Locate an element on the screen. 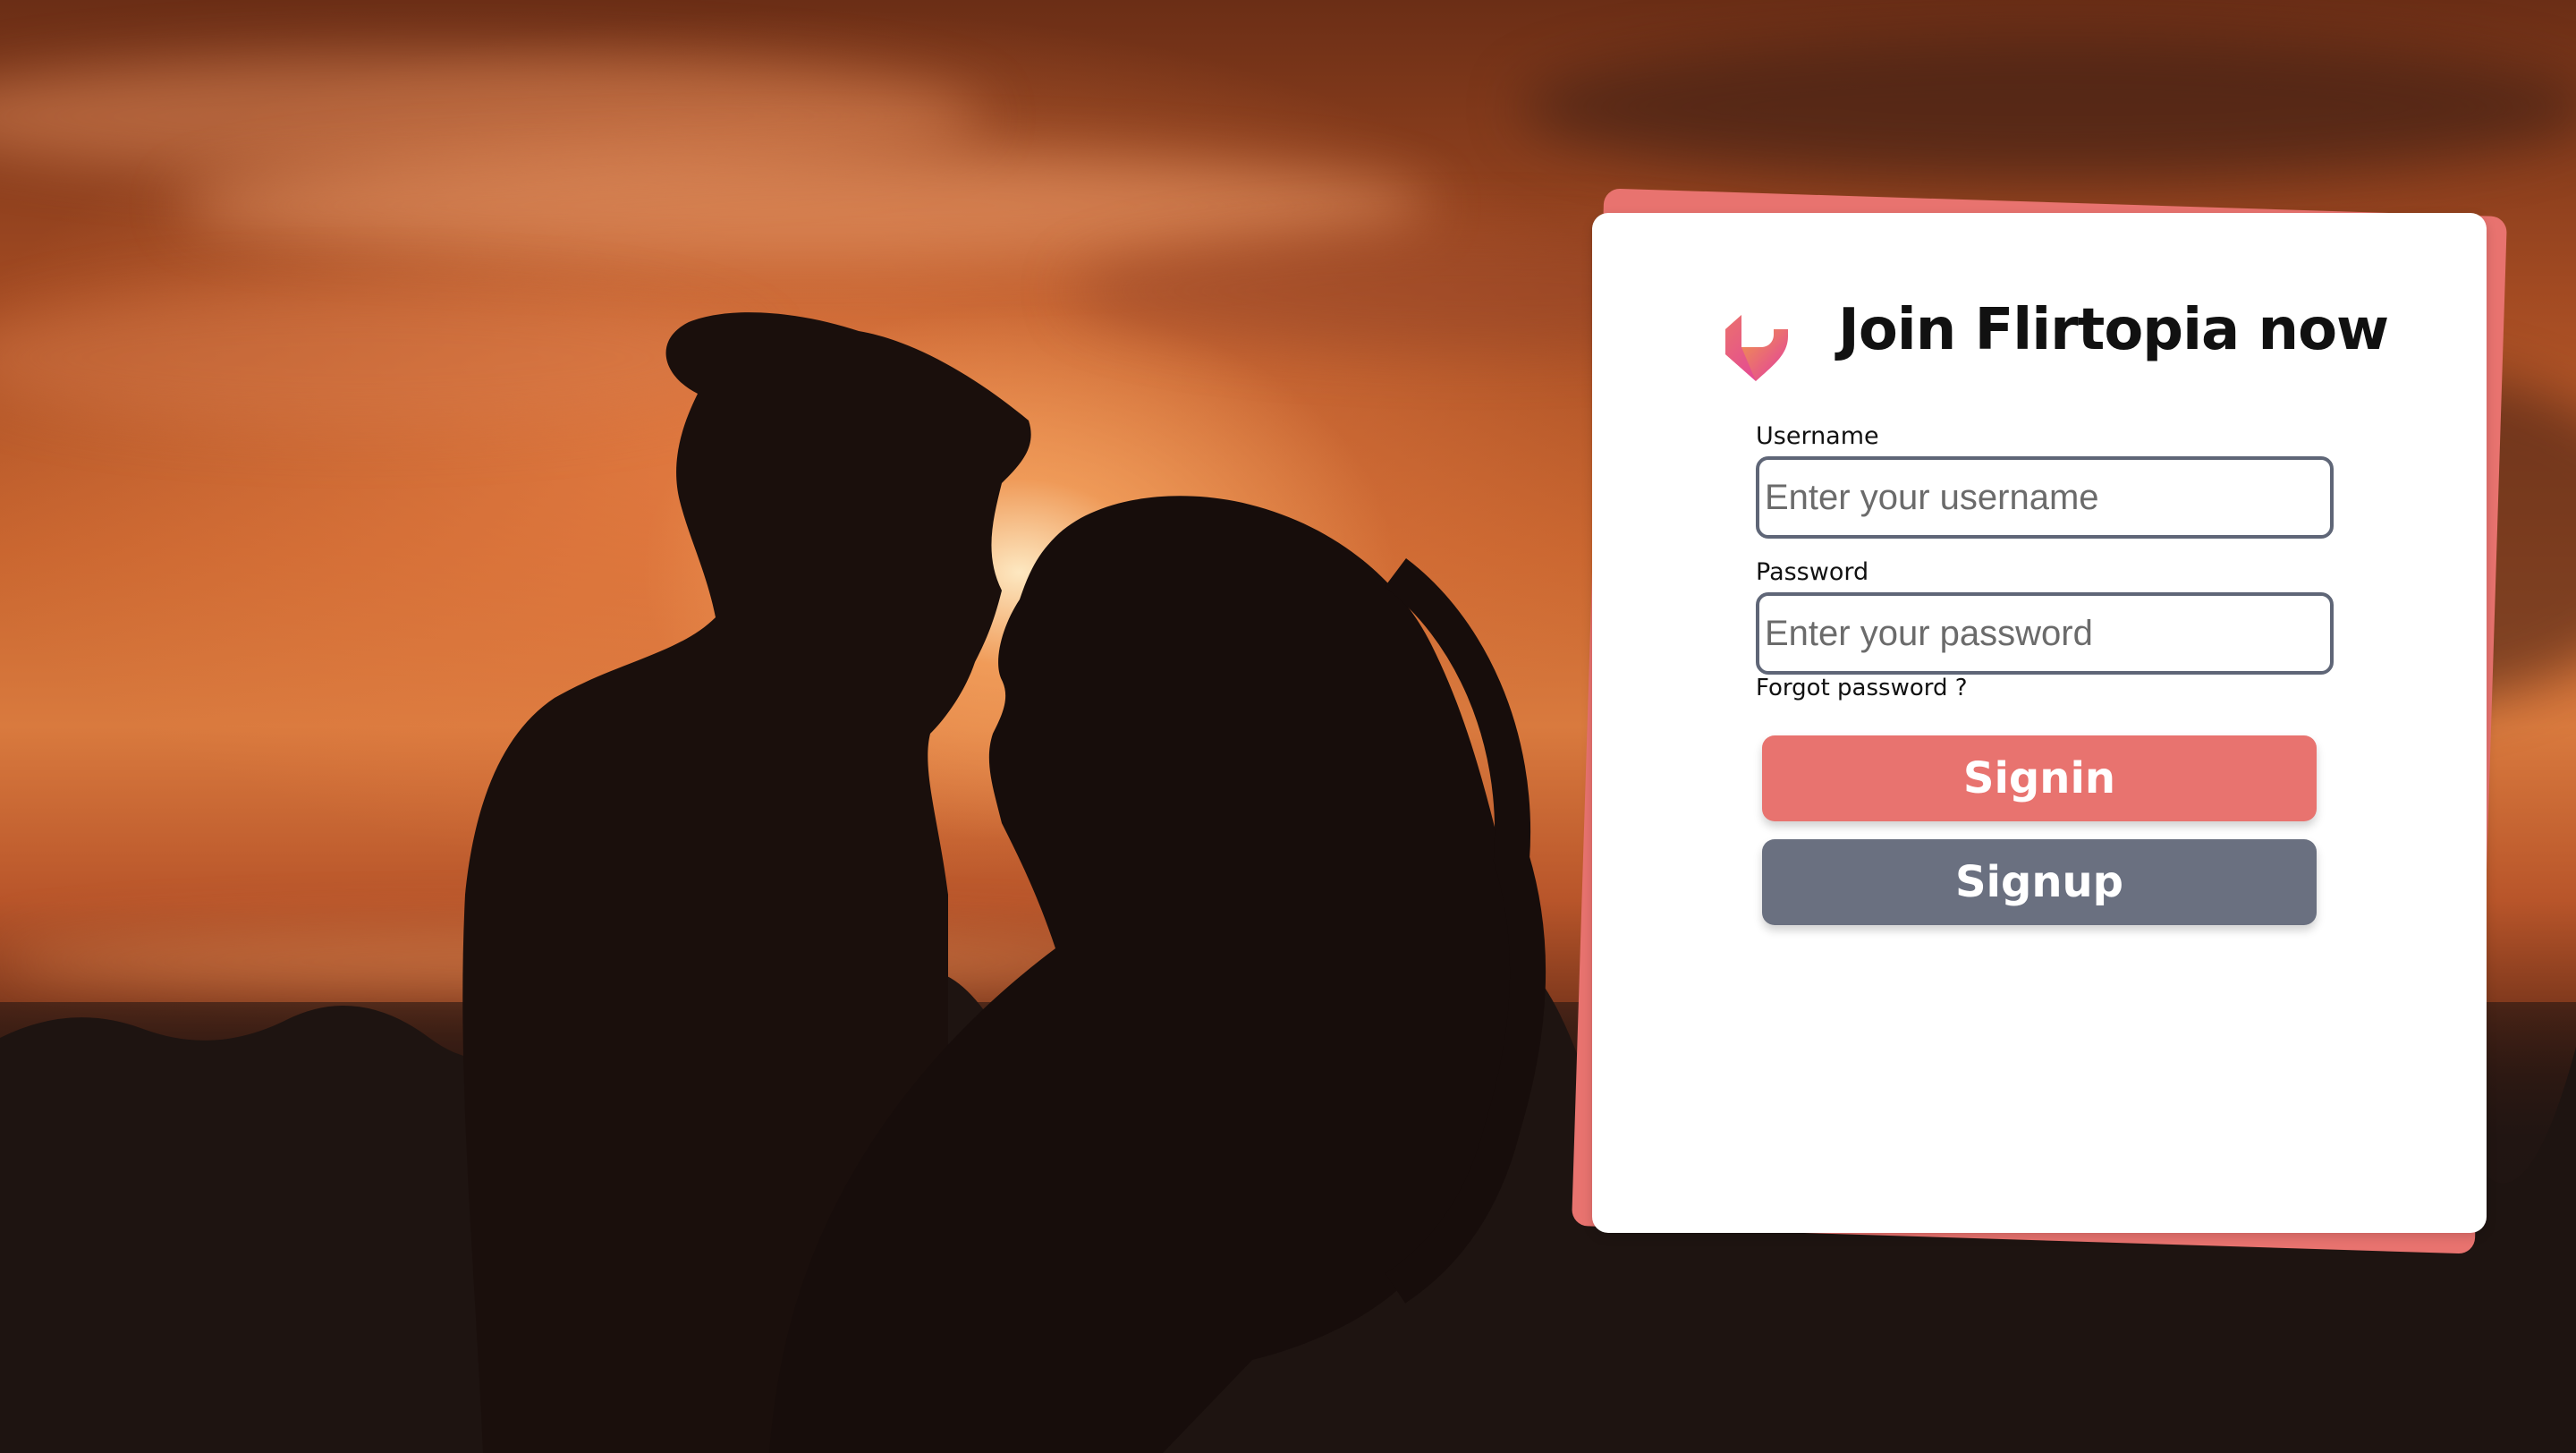  signup-button: Signup is located at coordinates (2039, 882).